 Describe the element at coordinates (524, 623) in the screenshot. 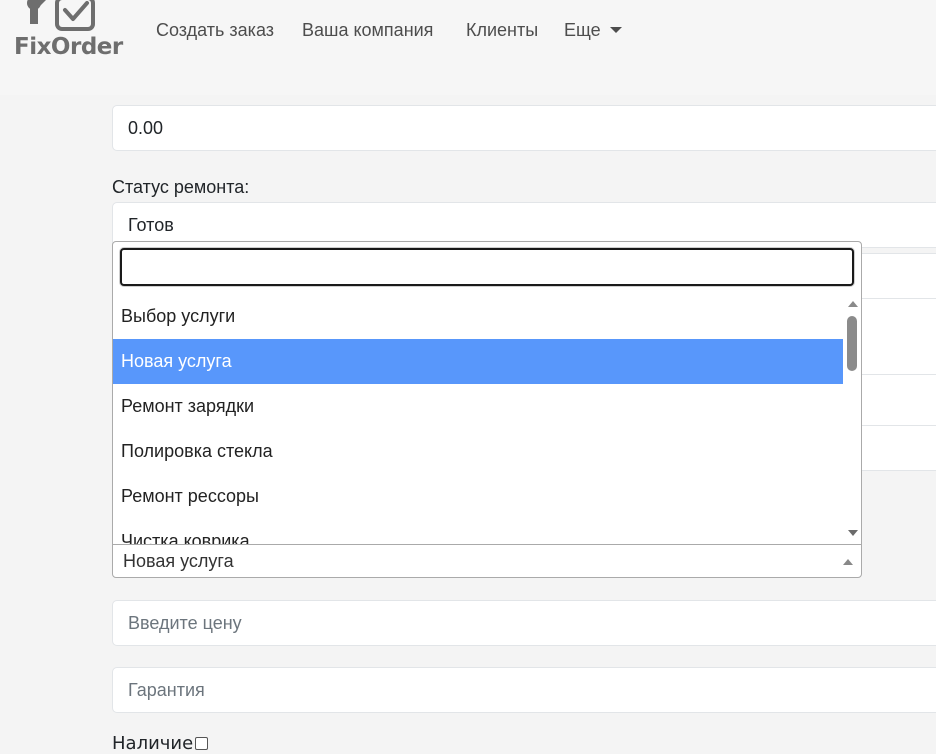

I see `price-input: Введите цену` at that location.